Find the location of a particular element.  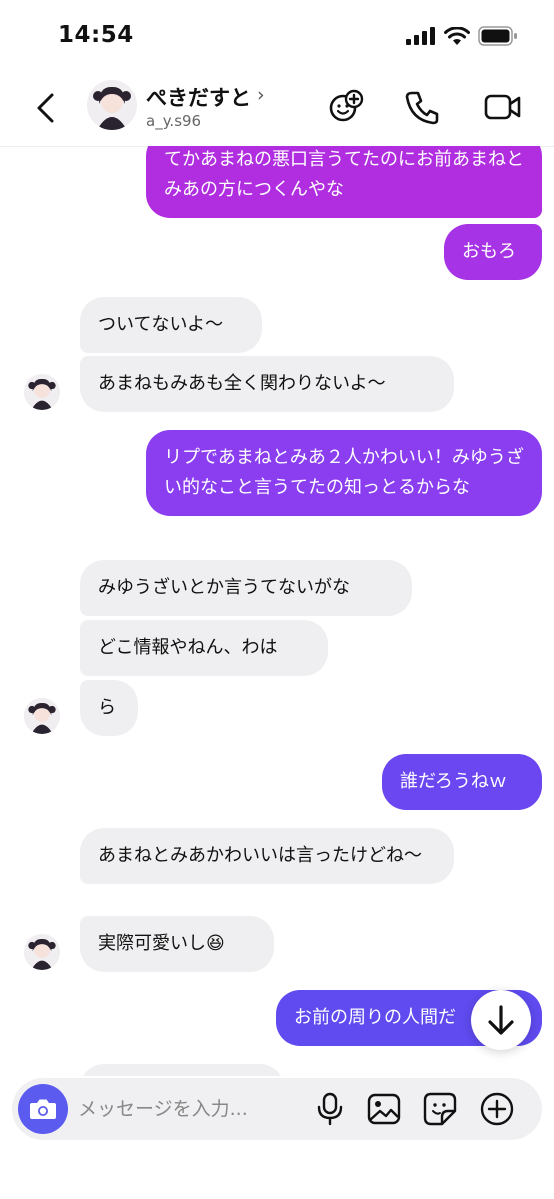

microphone-icon is located at coordinates (330, 1109).